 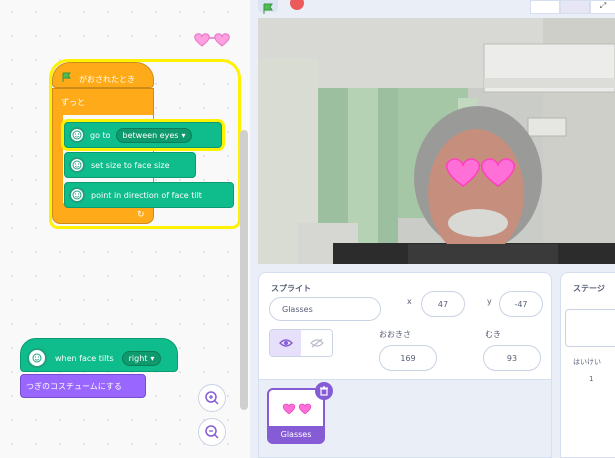 I want to click on large-stage-button, so click(x=575, y=7).